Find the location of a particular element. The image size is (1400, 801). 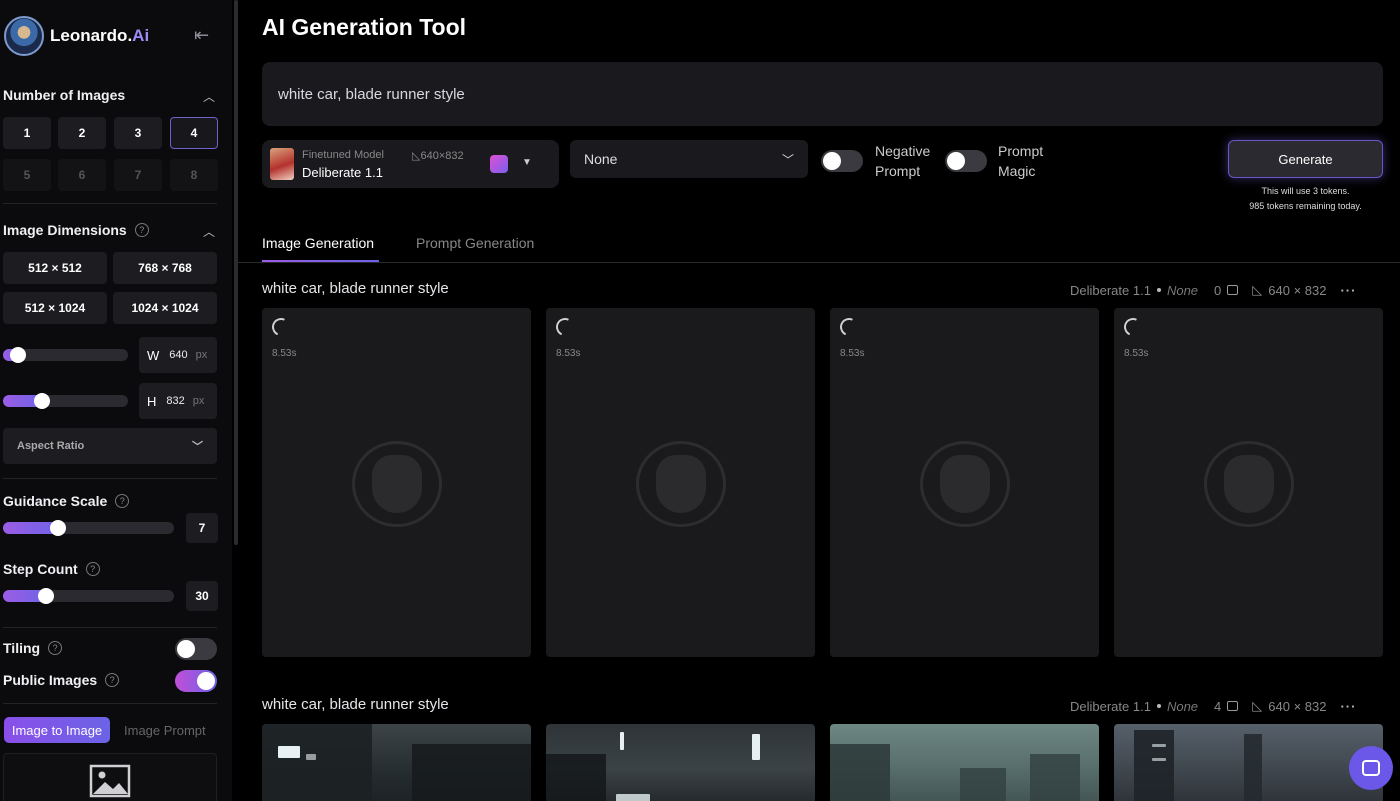

collapse-icon: ⇤ is located at coordinates (201, 35).